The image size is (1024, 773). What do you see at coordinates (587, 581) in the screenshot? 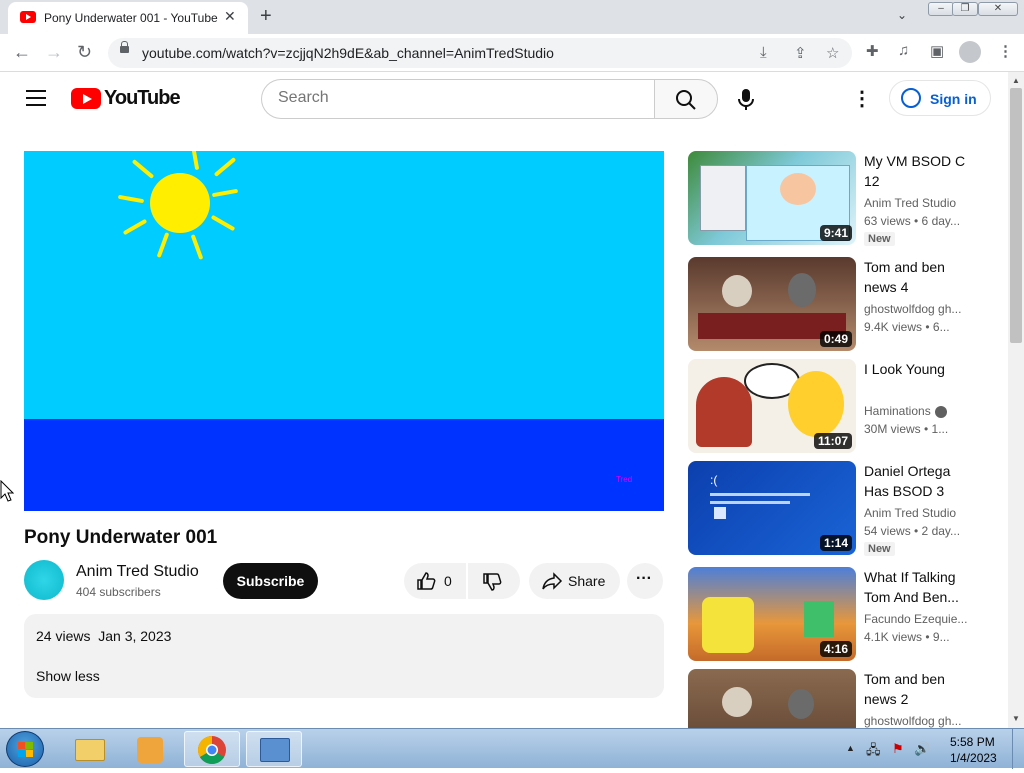
I see `share-label: Share` at bounding box center [587, 581].